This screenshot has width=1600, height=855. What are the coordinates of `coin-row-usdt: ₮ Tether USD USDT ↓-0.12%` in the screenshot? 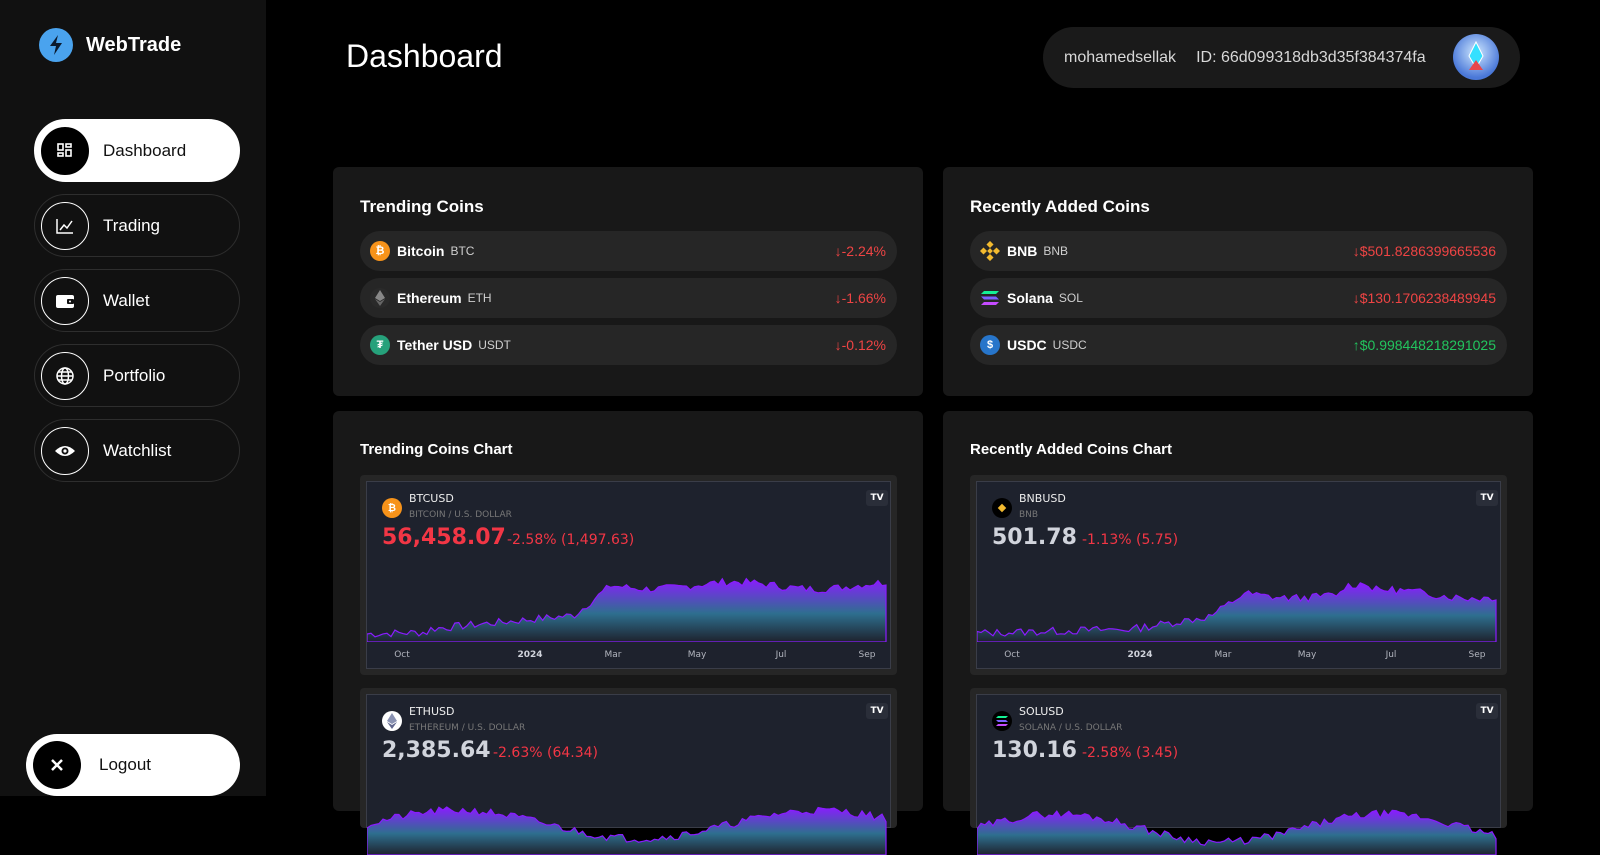 It's located at (628, 345).